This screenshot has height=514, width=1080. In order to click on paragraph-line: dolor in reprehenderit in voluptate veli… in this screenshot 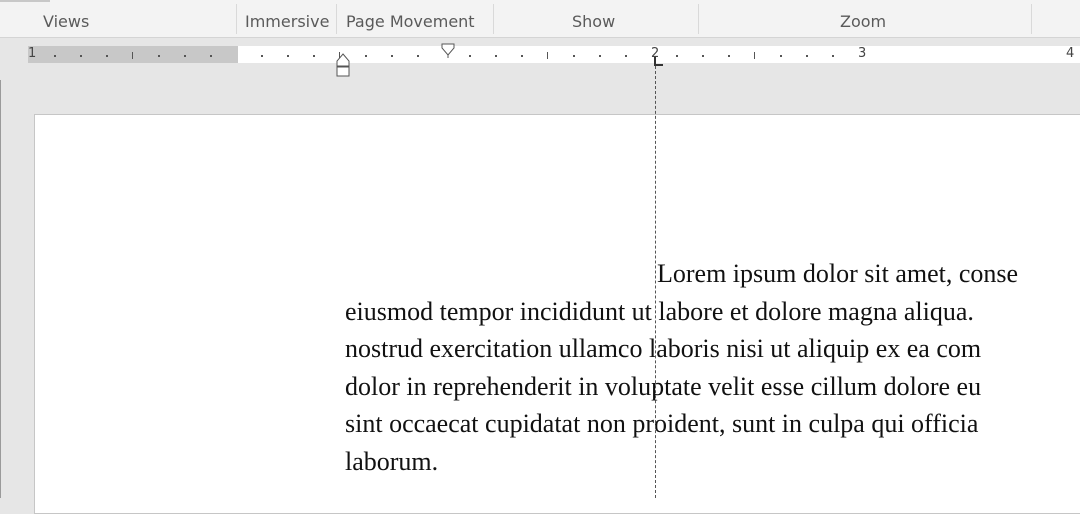, I will do `click(663, 386)`.